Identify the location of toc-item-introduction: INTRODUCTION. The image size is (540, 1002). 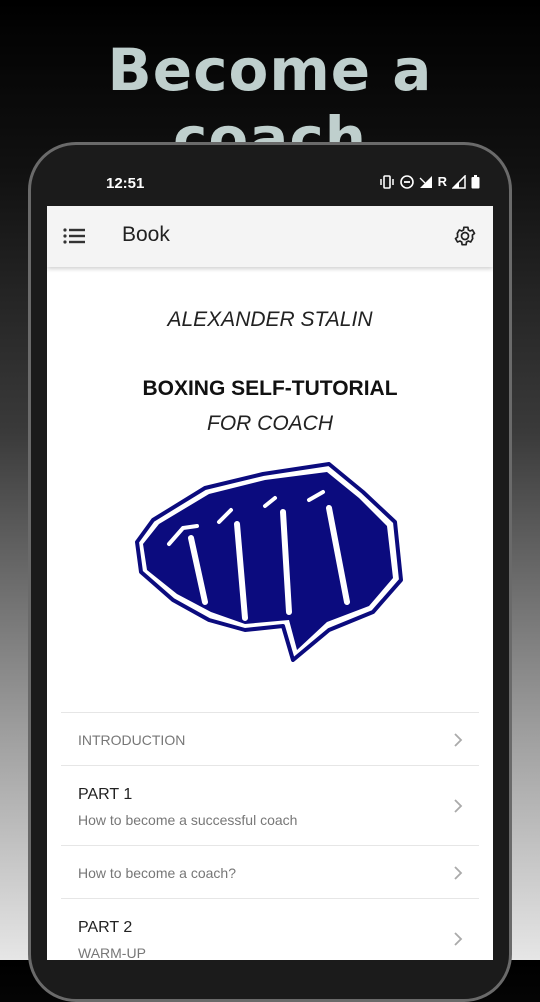
(270, 738).